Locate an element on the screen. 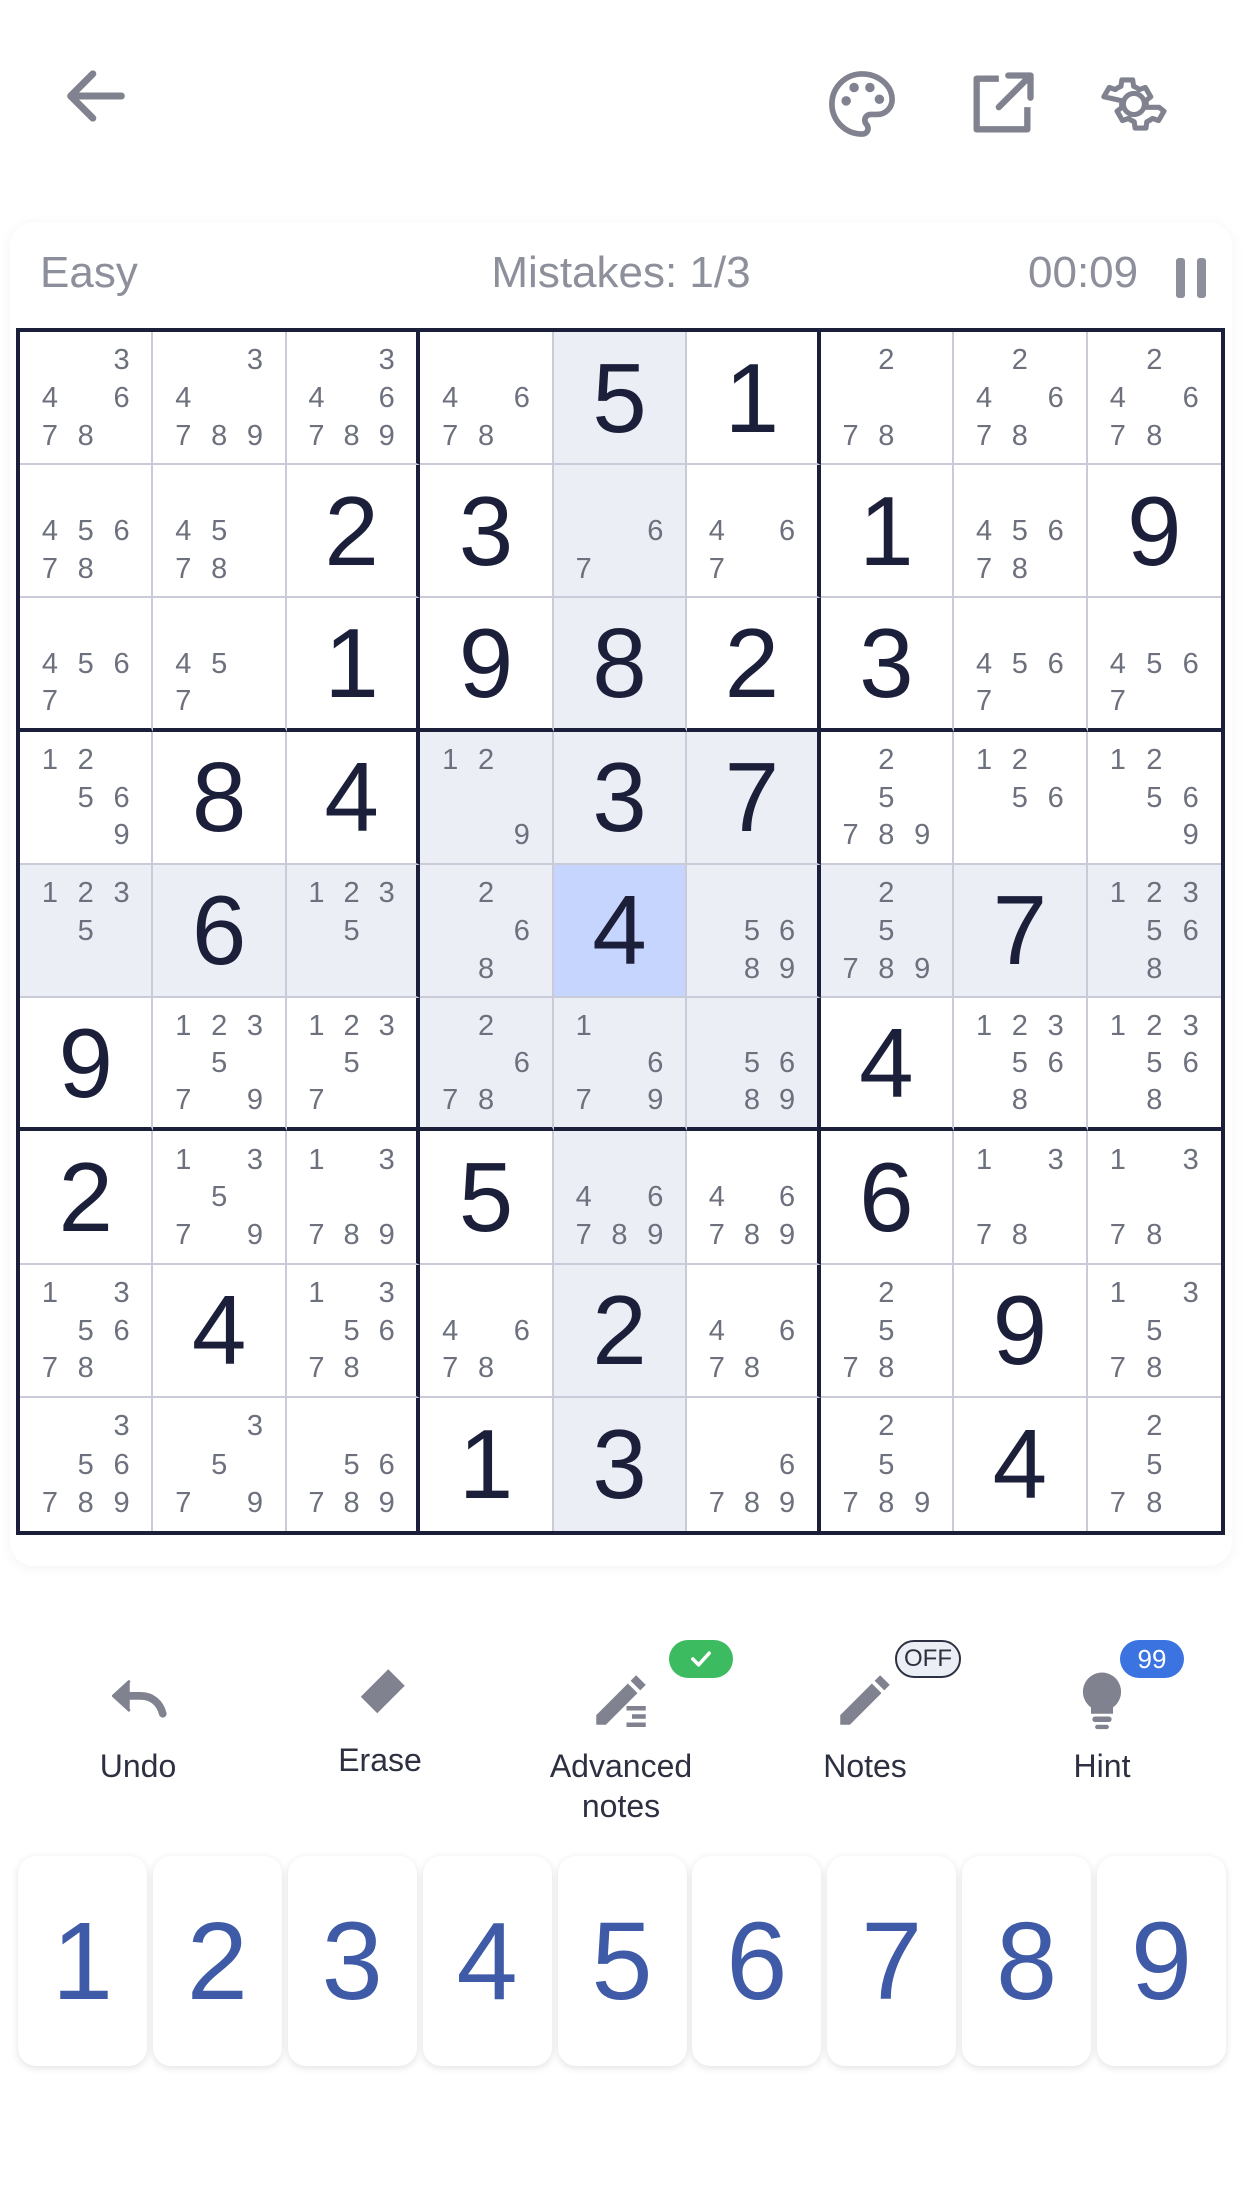  cell-r3-c5: 8 is located at coordinates (620, 665).